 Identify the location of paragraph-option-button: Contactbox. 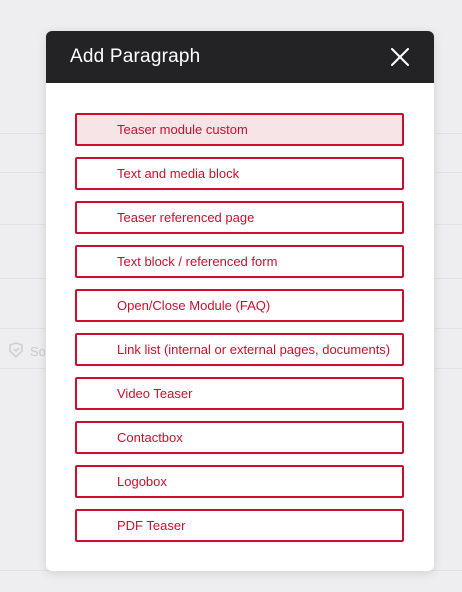
(239, 437).